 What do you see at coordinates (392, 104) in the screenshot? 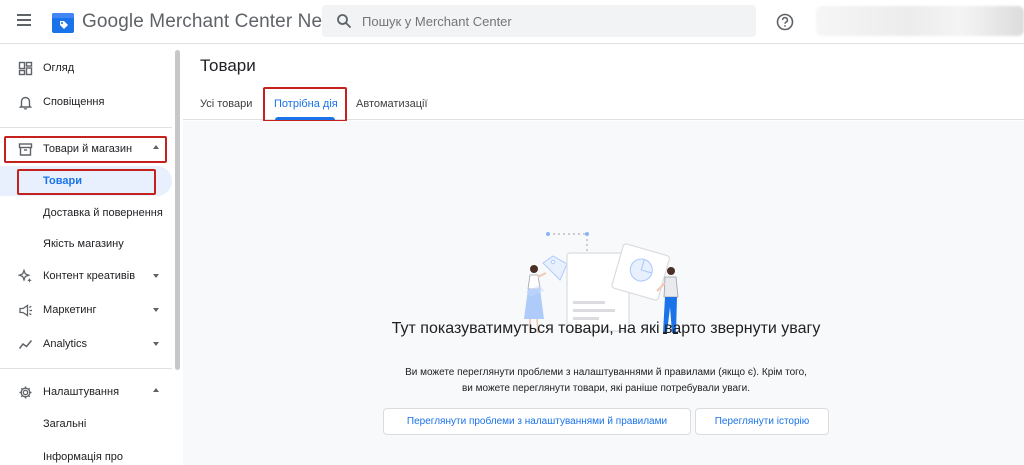
I see `tab-automations: Автоматизації` at bounding box center [392, 104].